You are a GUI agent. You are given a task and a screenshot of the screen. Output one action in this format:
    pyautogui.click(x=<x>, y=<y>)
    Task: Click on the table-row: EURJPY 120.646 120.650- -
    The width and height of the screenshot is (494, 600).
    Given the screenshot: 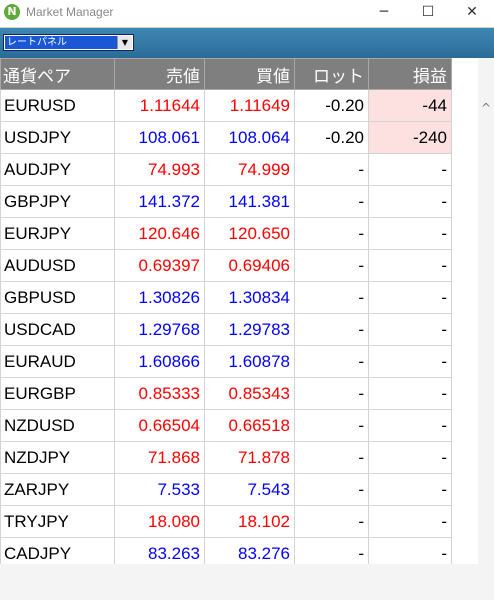 What is the action you would take?
    pyautogui.click(x=226, y=233)
    